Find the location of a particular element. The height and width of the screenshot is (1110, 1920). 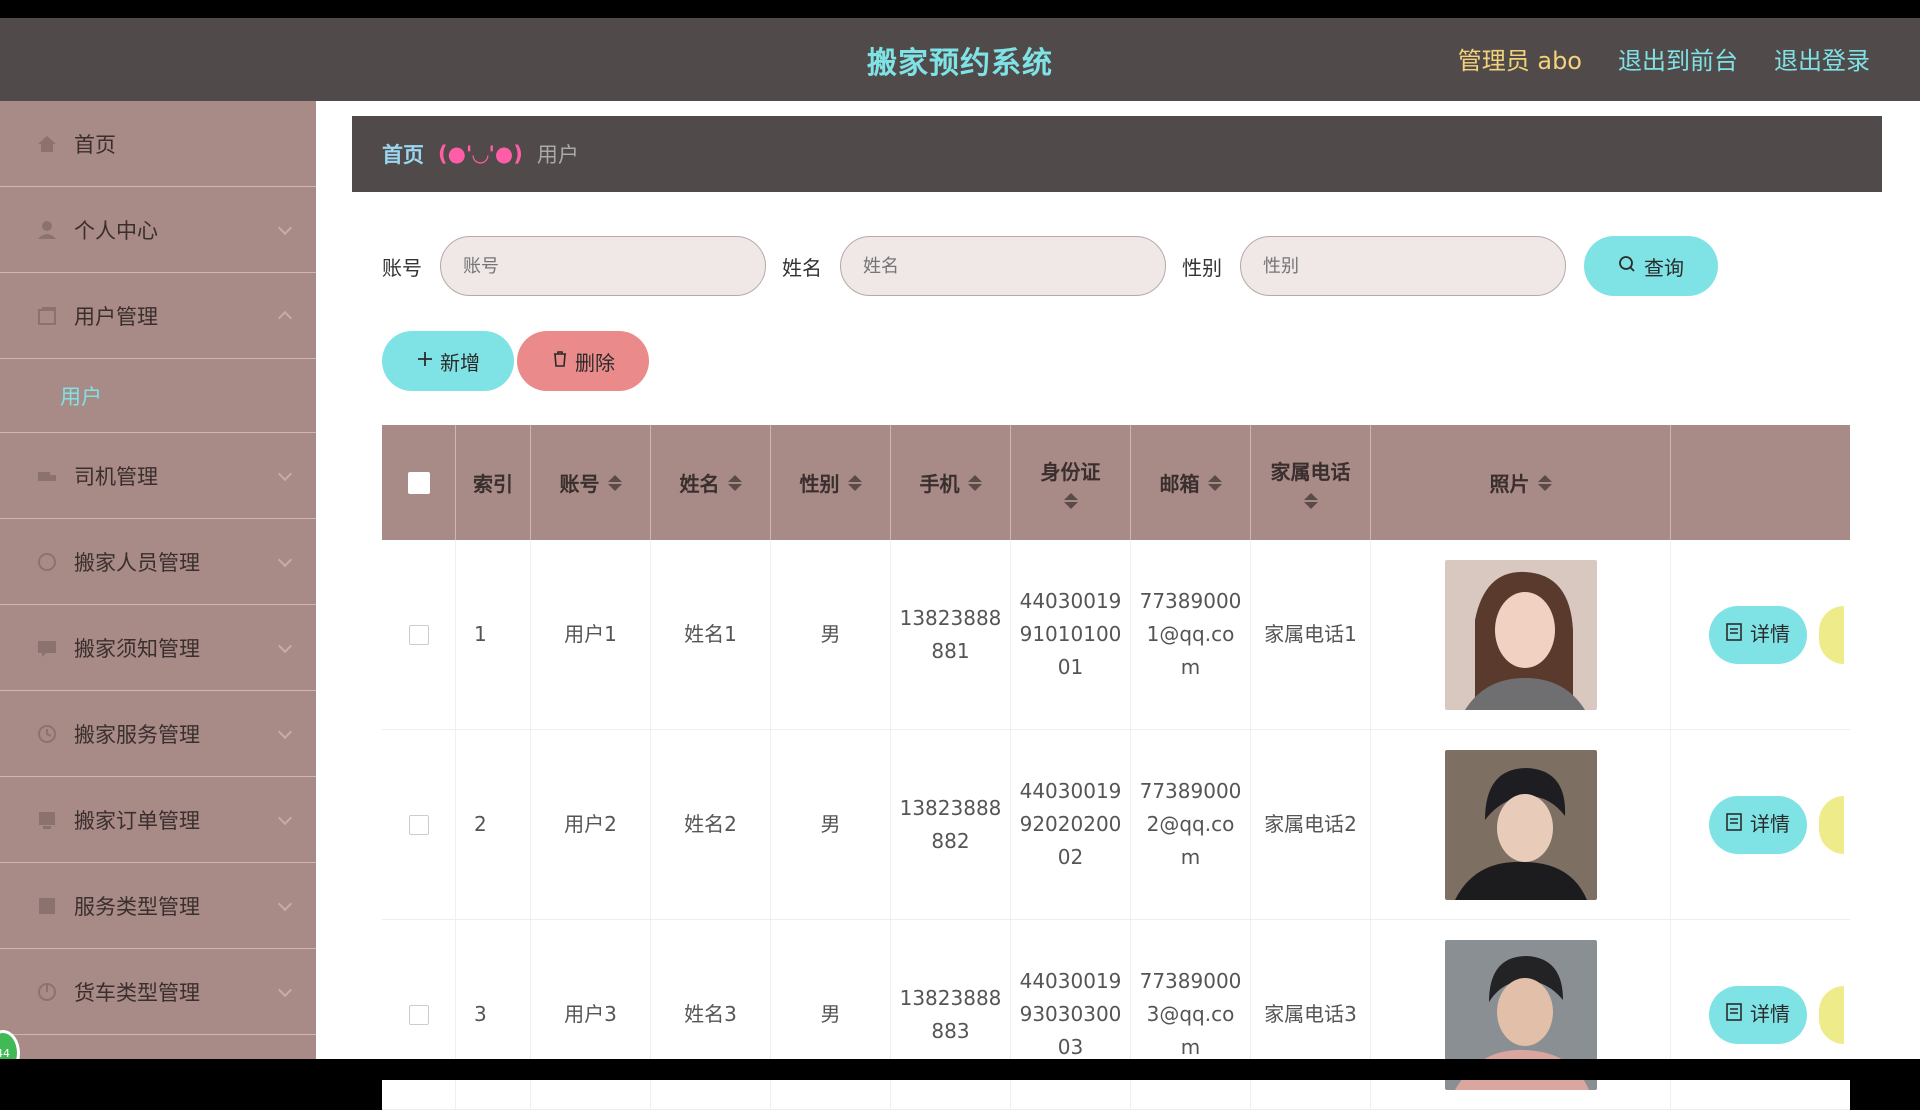

sidebar-item-home: 首页 is located at coordinates (158, 144).